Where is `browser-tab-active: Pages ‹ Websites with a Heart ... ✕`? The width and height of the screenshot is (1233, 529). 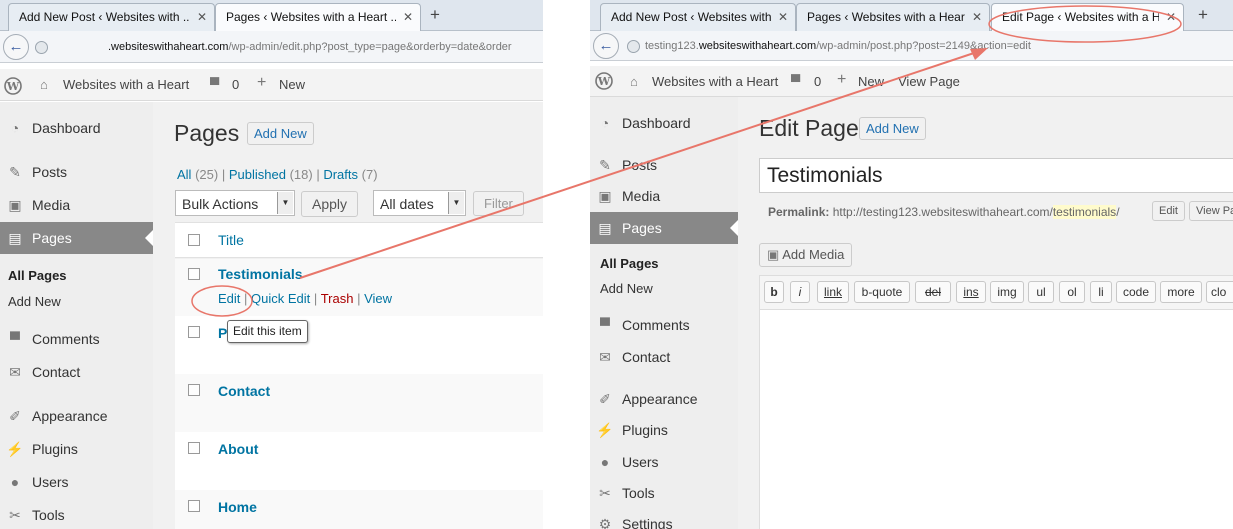 browser-tab-active: Pages ‹ Websites with a Heart ... ✕ is located at coordinates (318, 17).